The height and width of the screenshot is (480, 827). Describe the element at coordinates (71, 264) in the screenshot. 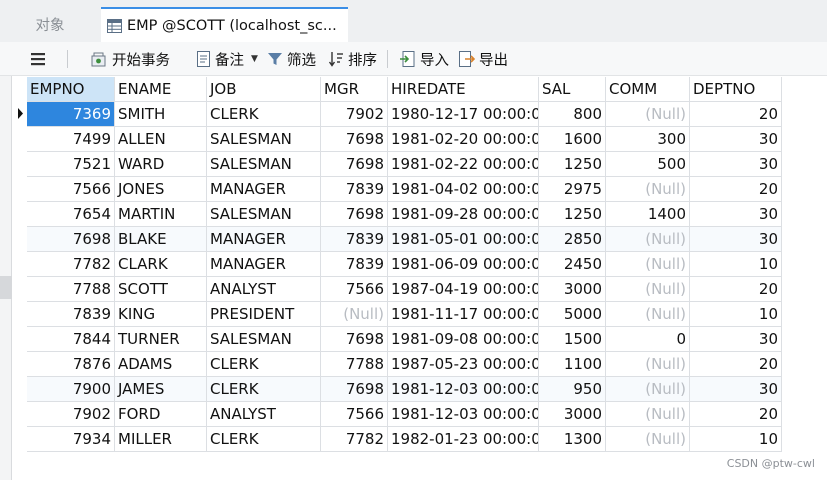

I see `cell-empno: 7782` at that location.